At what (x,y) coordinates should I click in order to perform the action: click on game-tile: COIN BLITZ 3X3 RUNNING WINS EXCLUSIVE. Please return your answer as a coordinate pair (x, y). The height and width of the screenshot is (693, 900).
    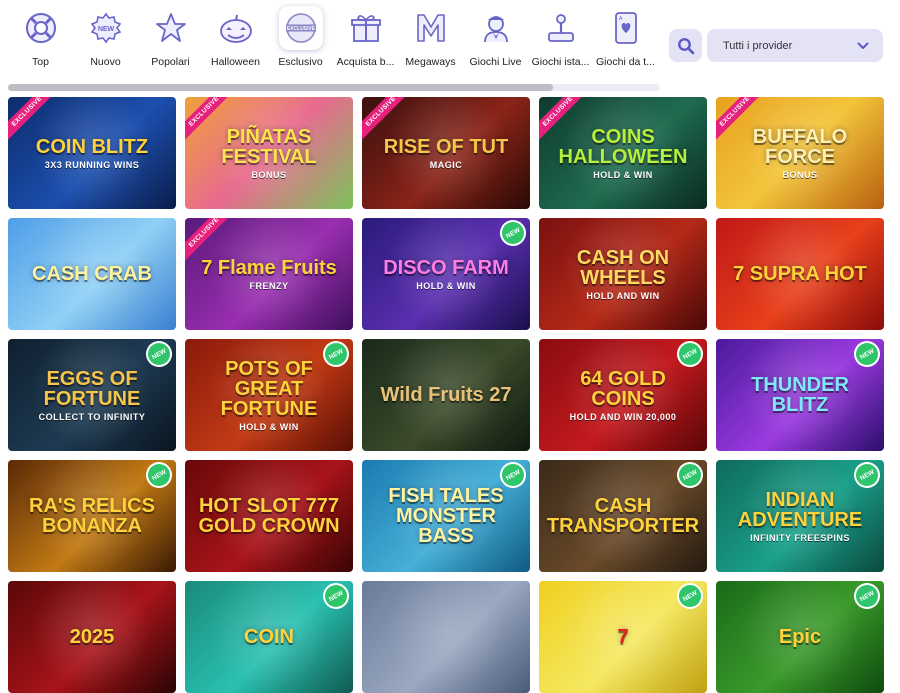
    Looking at the image, I should click on (92, 153).